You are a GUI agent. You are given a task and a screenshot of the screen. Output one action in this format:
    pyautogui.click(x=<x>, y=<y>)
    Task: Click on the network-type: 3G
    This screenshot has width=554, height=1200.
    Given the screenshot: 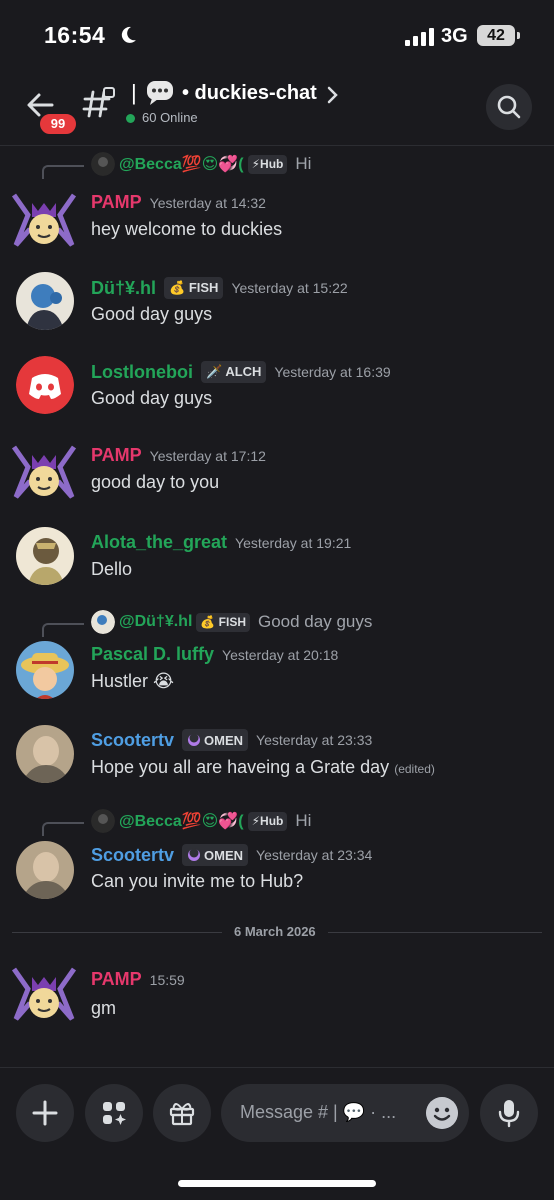 What is the action you would take?
    pyautogui.click(x=454, y=36)
    